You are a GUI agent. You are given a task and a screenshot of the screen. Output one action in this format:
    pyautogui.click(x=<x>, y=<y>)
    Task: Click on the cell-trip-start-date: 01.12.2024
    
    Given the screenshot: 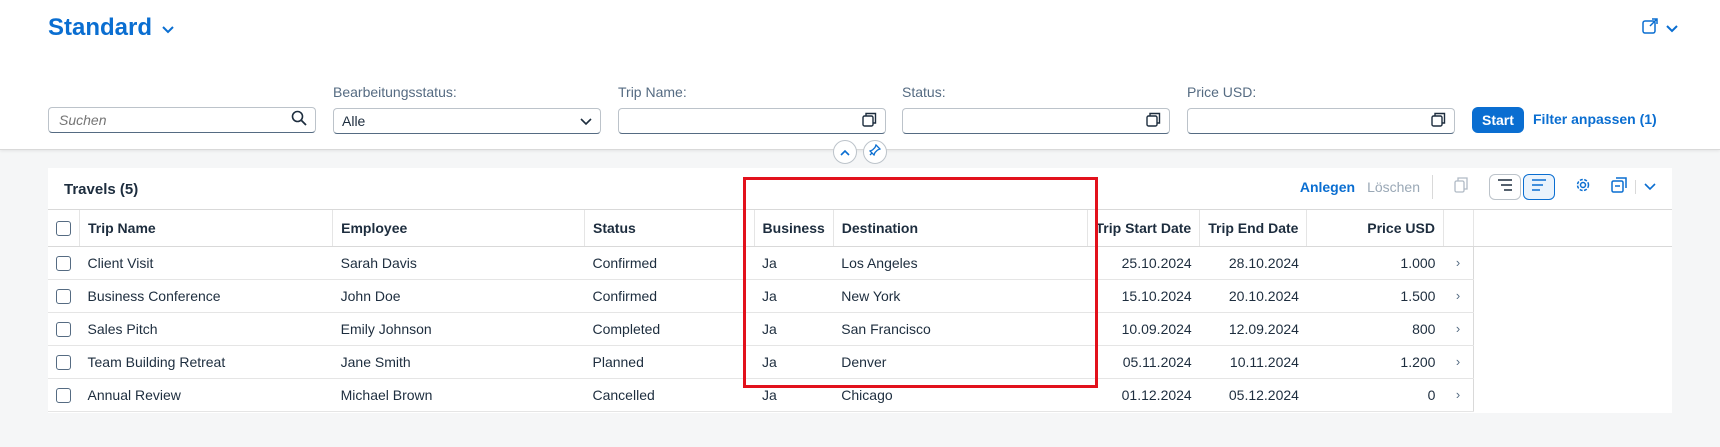 What is the action you would take?
    pyautogui.click(x=1143, y=395)
    